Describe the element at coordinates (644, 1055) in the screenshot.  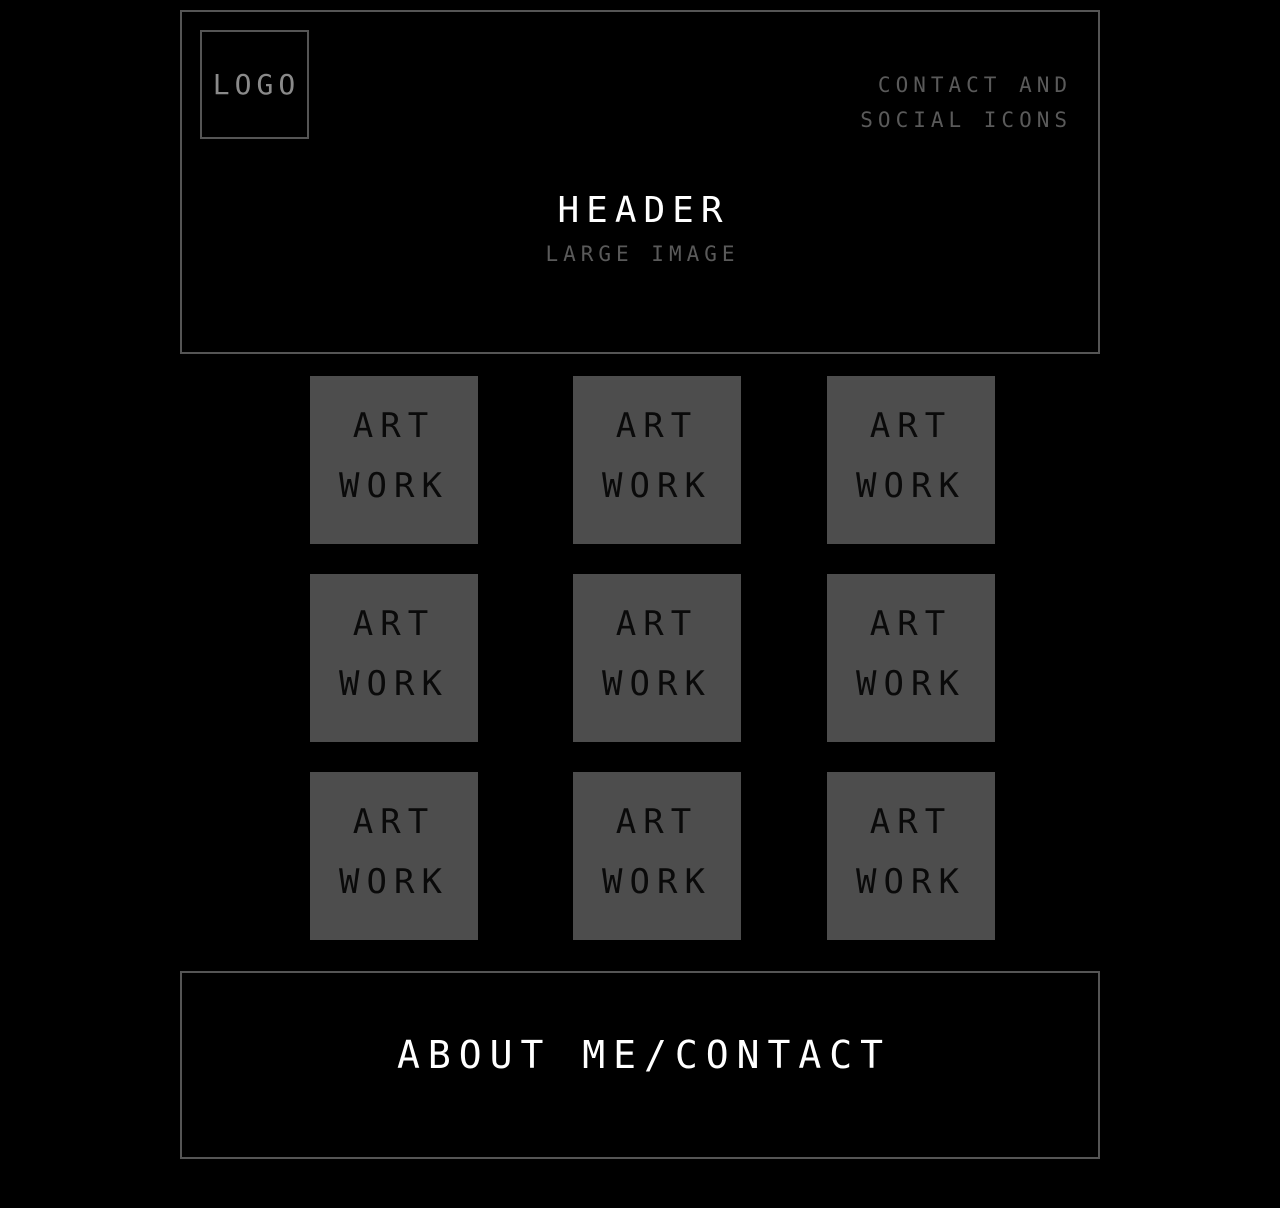
I see `about-contact-title: ABOUT ME/CONTACT` at that location.